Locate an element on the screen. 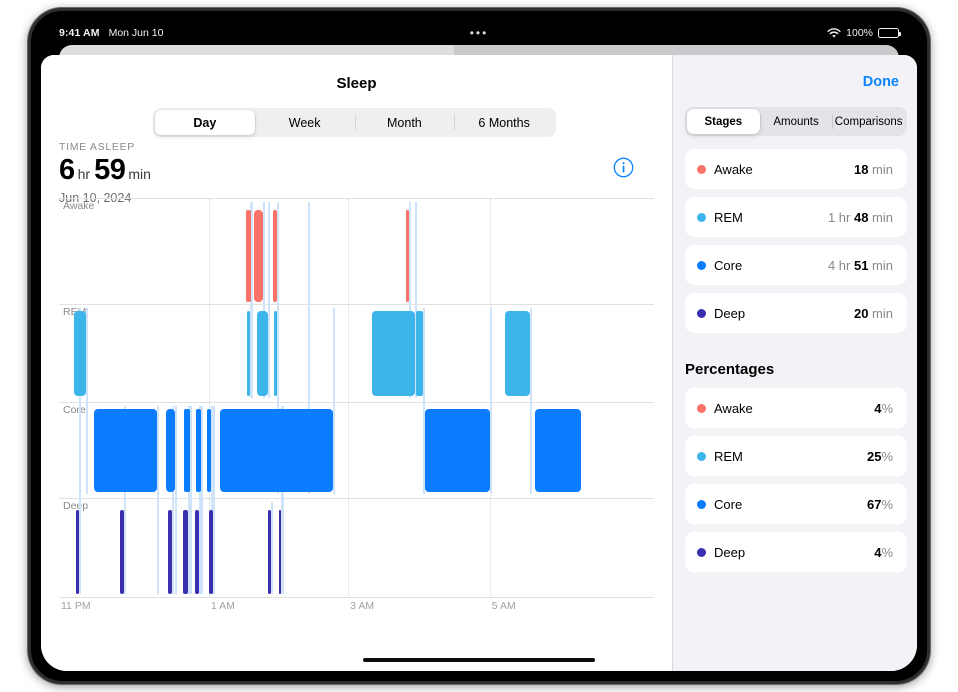  x-tick-label-0: 11 PM is located at coordinates (76, 606).